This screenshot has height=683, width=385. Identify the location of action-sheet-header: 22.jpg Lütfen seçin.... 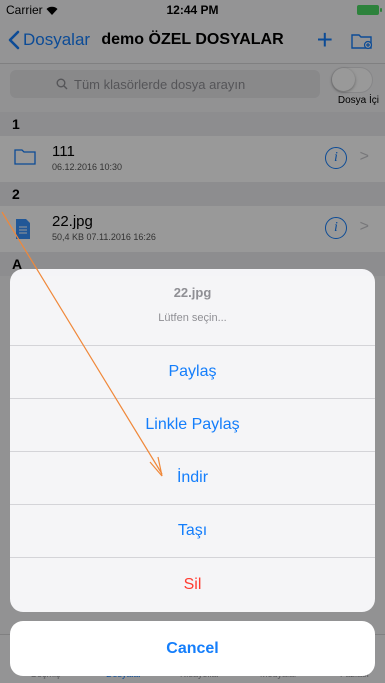
(192, 307).